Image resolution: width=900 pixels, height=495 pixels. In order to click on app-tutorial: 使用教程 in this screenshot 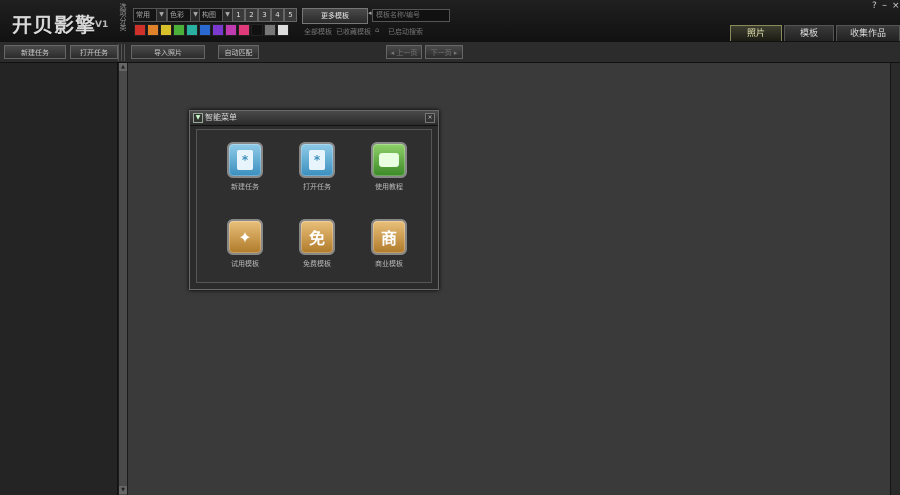, I will do `click(389, 167)`.